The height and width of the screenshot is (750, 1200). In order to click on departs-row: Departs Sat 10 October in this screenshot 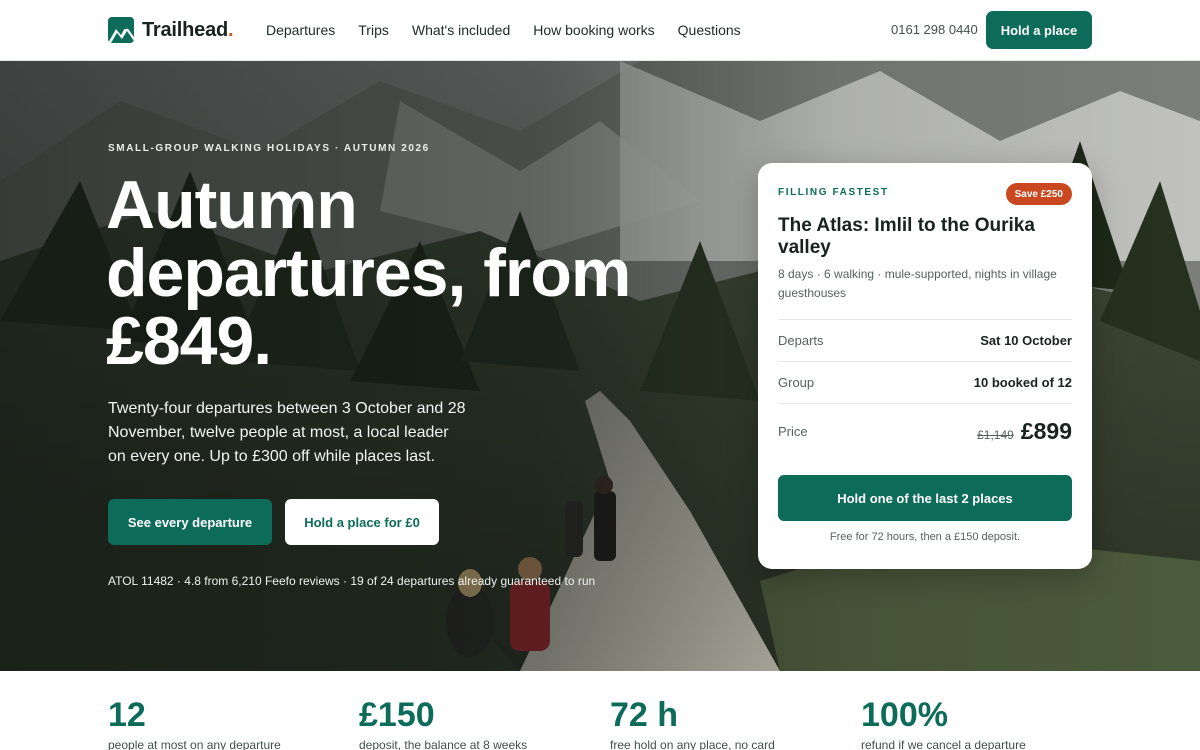, I will do `click(925, 340)`.